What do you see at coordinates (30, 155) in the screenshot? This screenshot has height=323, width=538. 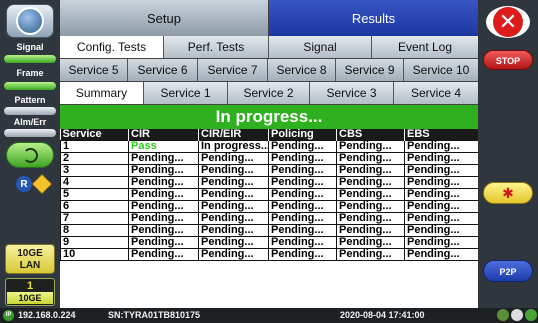 I see `refresh-button` at bounding box center [30, 155].